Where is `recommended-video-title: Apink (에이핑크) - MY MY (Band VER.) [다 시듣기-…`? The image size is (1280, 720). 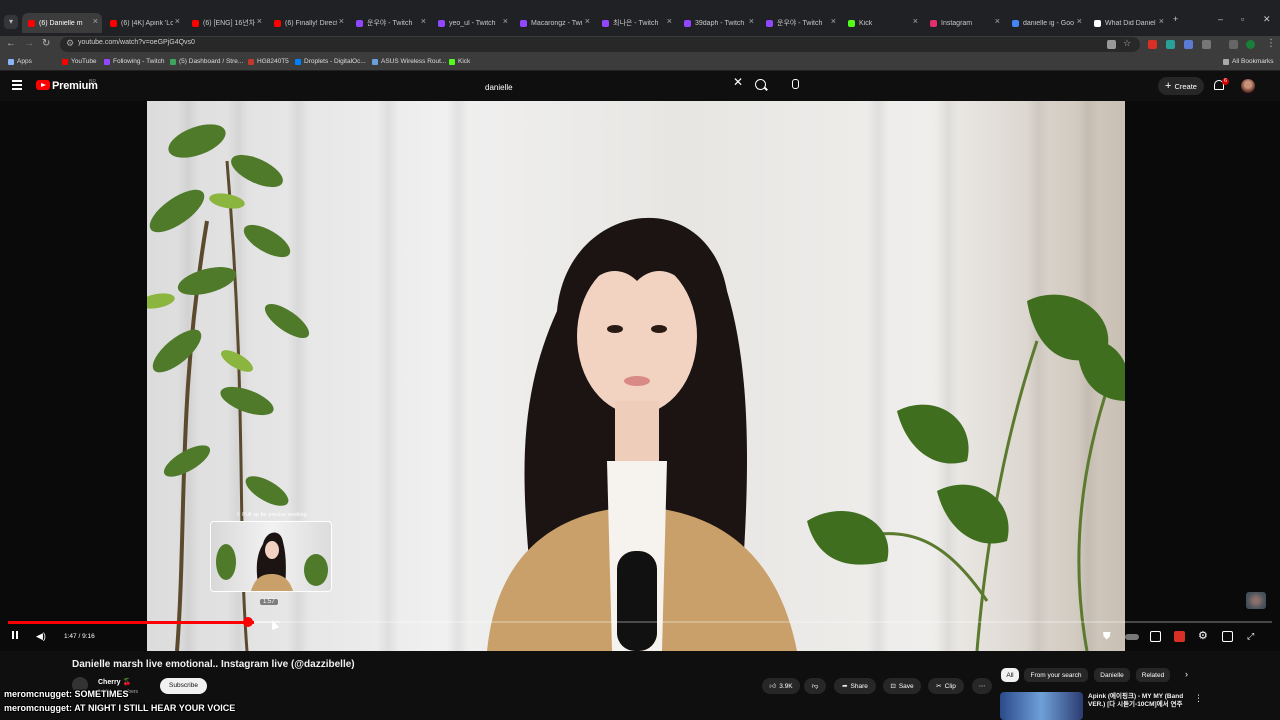
recommended-video-title: Apink (에이핑크) - MY MY (Band VER.) [다 시듣기-… is located at coordinates (1140, 701).